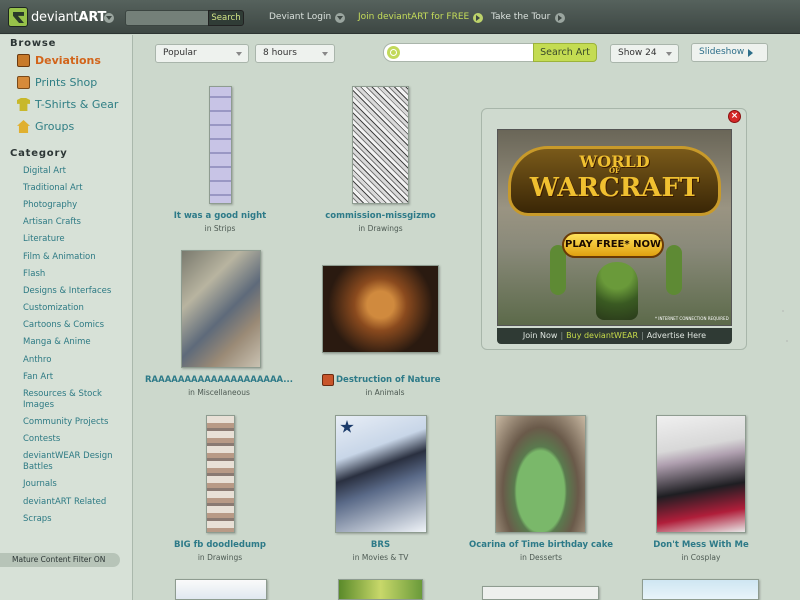 This screenshot has width=800, height=600. What do you see at coordinates (380, 557) in the screenshot?
I see `deviation-category: in Movies & TV` at bounding box center [380, 557].